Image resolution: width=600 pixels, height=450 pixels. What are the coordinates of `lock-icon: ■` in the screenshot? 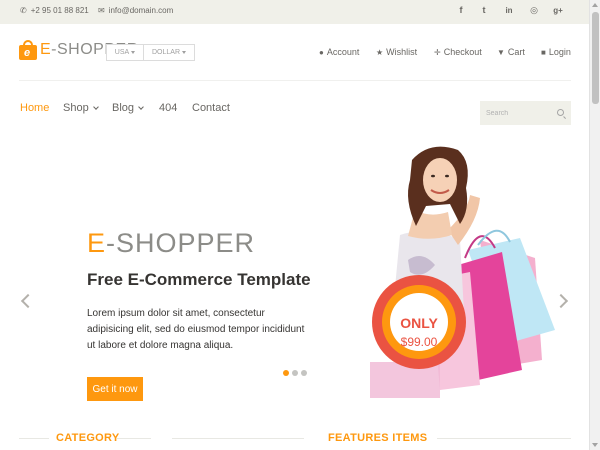 It's located at (543, 52).